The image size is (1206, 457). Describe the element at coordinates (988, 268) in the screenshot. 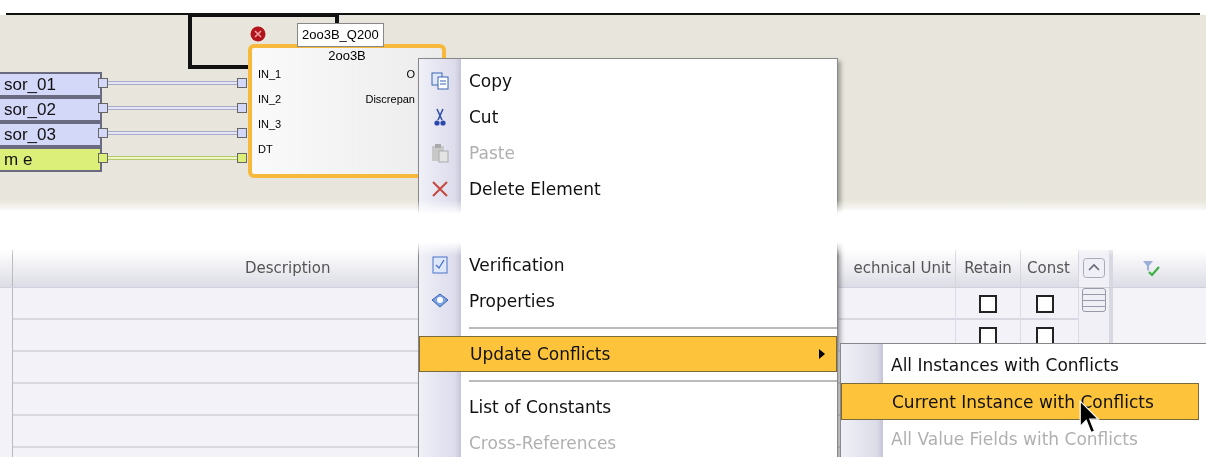

I see `column-header: Retain` at that location.